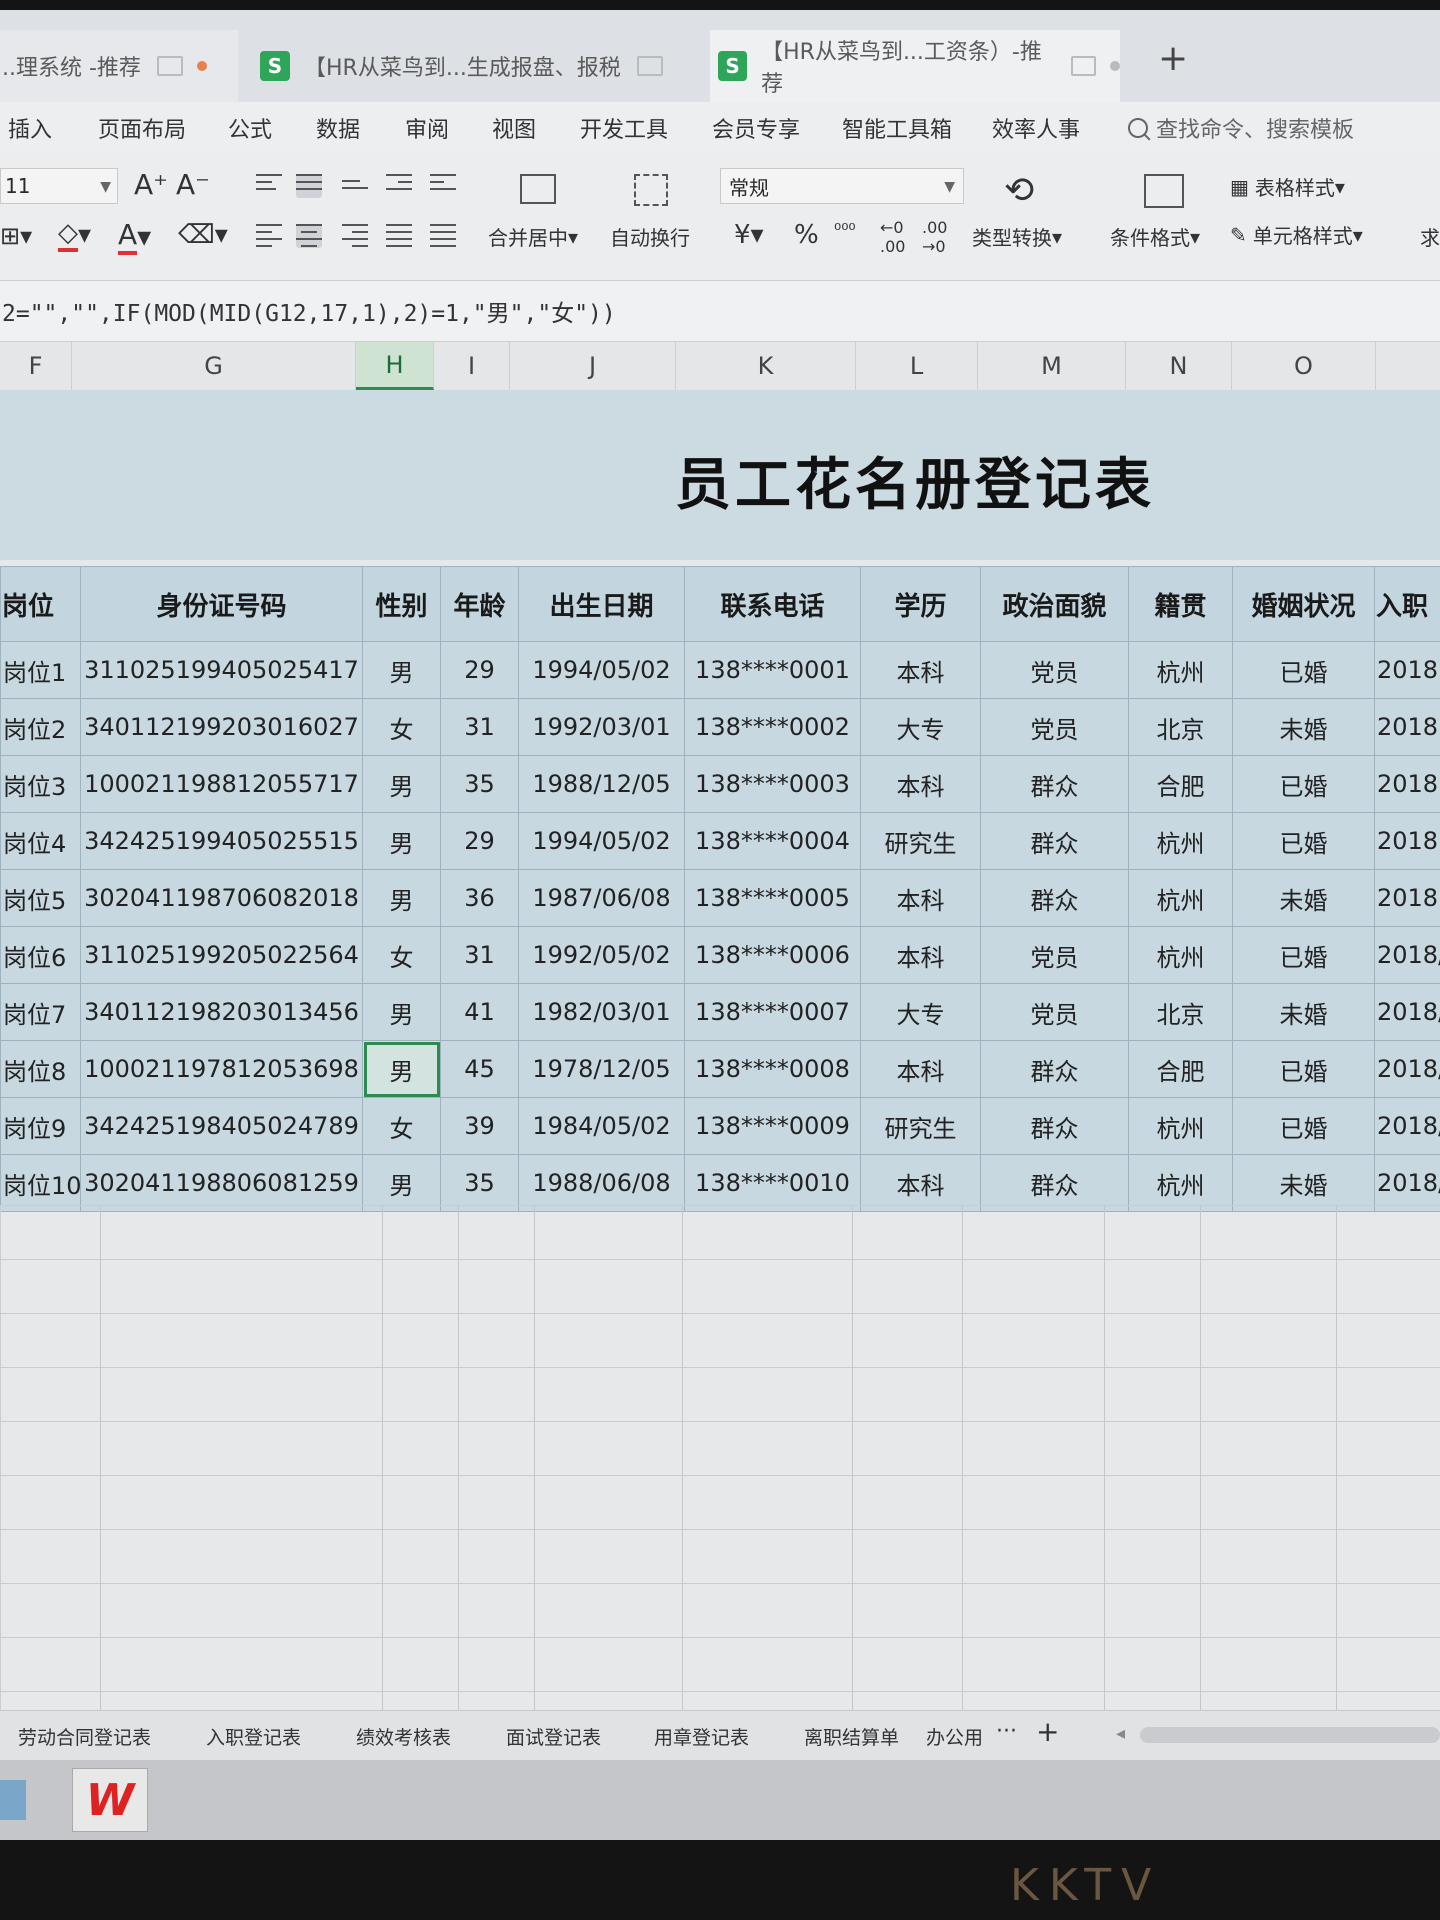 The width and height of the screenshot is (1440, 1920). What do you see at coordinates (1303, 1069) in the screenshot?
I see `cell-marital-status: 已婚` at bounding box center [1303, 1069].